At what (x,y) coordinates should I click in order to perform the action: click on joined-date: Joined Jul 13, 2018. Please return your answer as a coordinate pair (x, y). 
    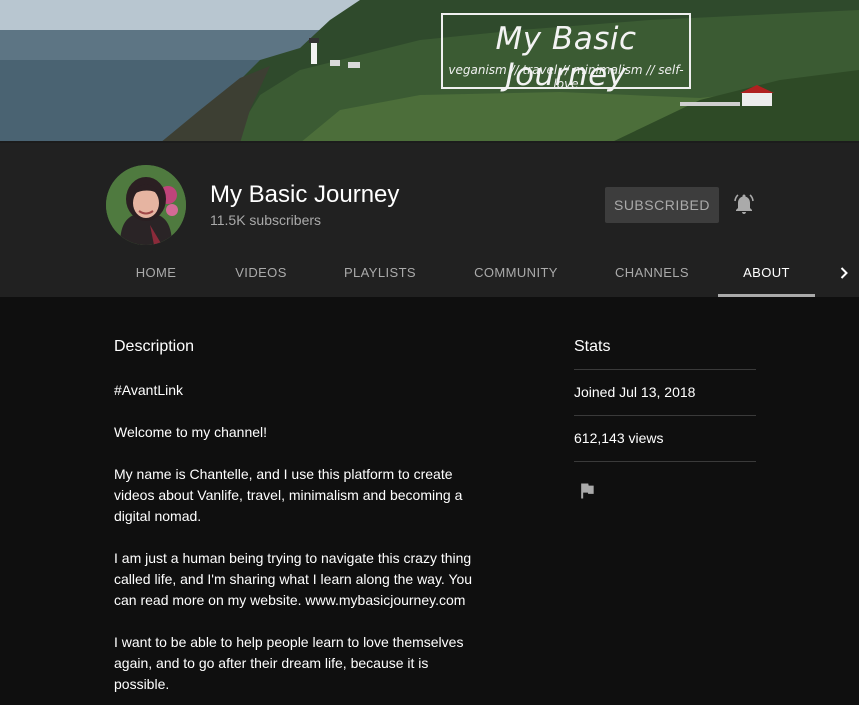
    Looking at the image, I should click on (635, 392).